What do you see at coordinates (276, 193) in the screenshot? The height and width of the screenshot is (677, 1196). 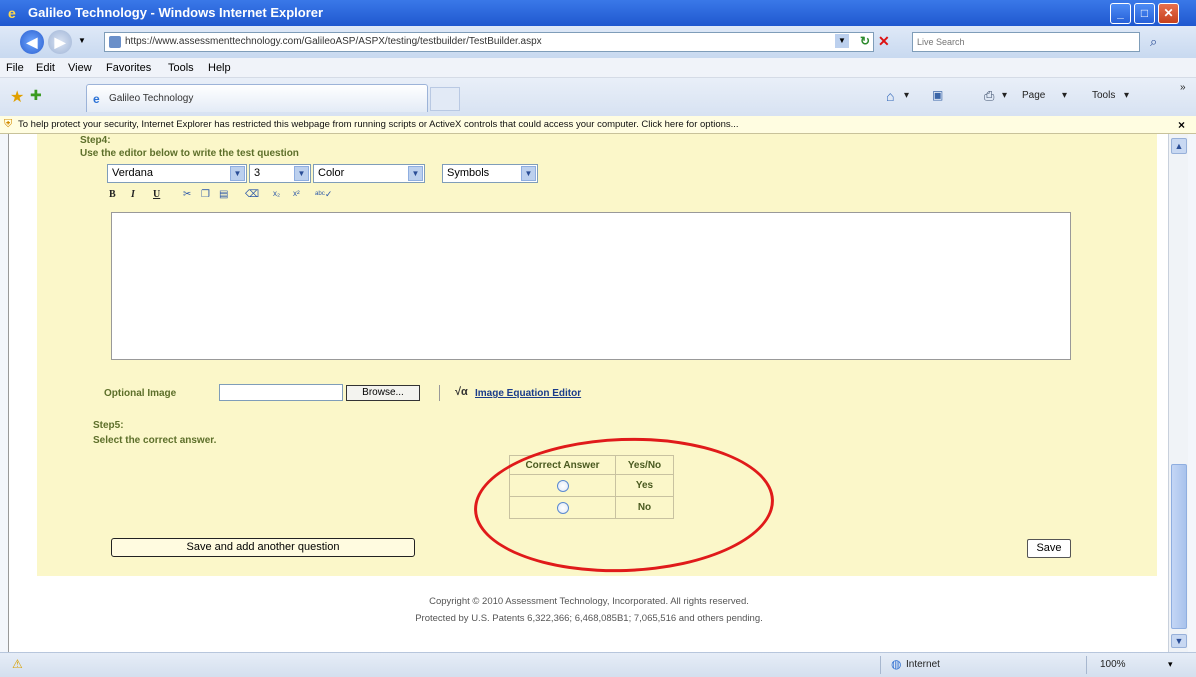 I see `subscript-icon: x₂` at bounding box center [276, 193].